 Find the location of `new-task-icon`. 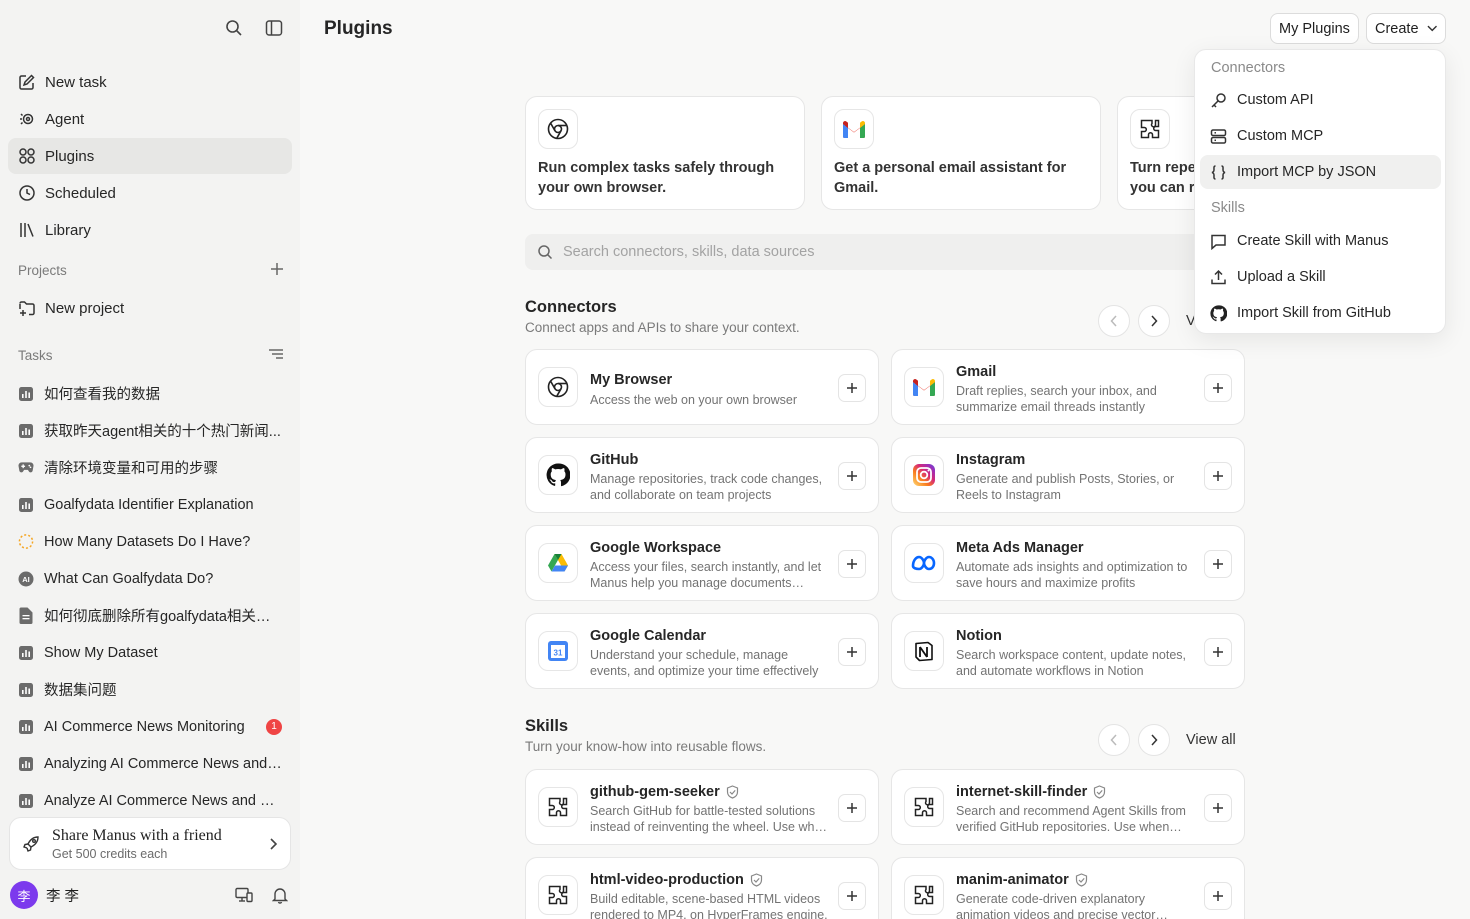

new-task-icon is located at coordinates (27, 82).